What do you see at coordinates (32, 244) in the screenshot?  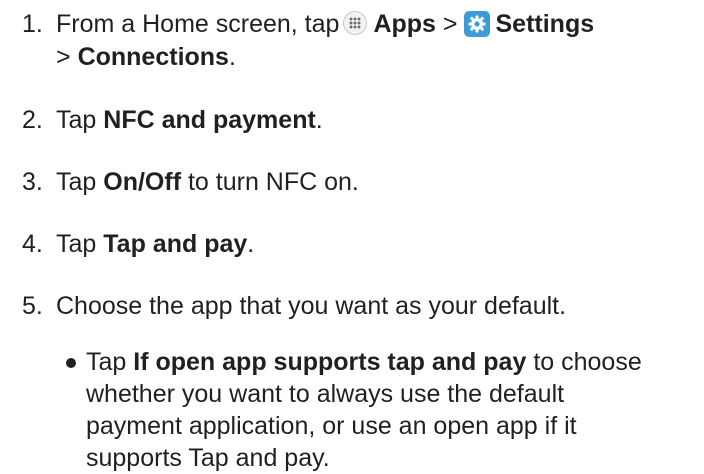 I see `step-number: 4.` at bounding box center [32, 244].